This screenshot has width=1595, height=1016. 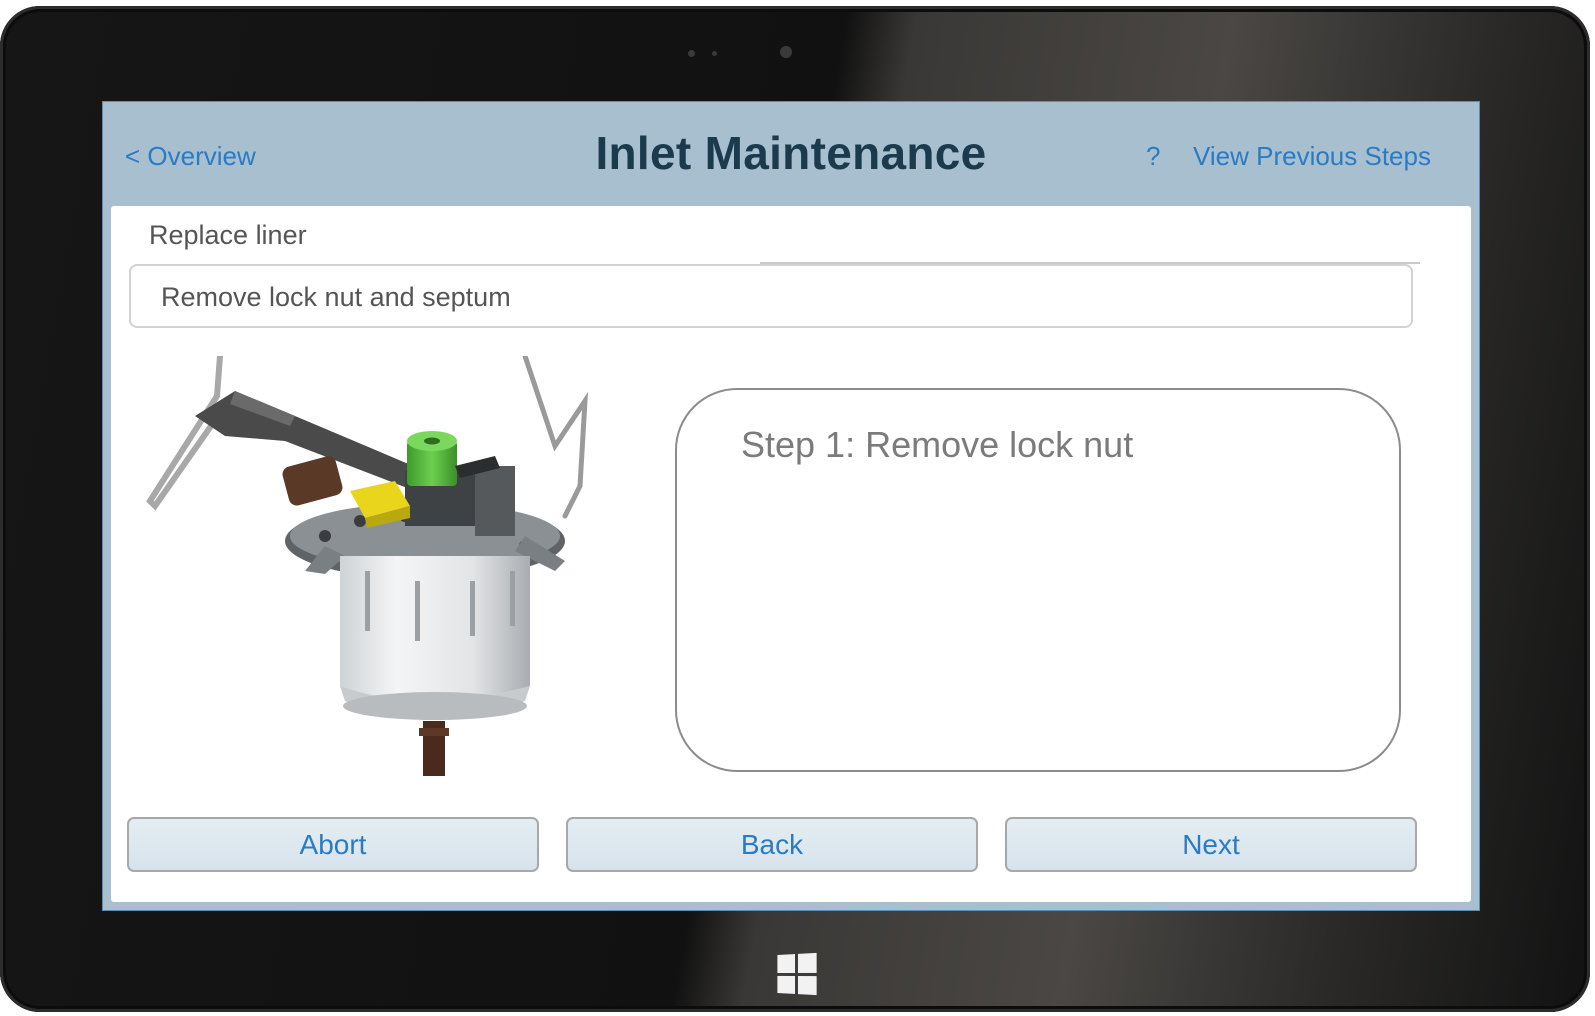 I want to click on windows-logo-icon, so click(x=797, y=974).